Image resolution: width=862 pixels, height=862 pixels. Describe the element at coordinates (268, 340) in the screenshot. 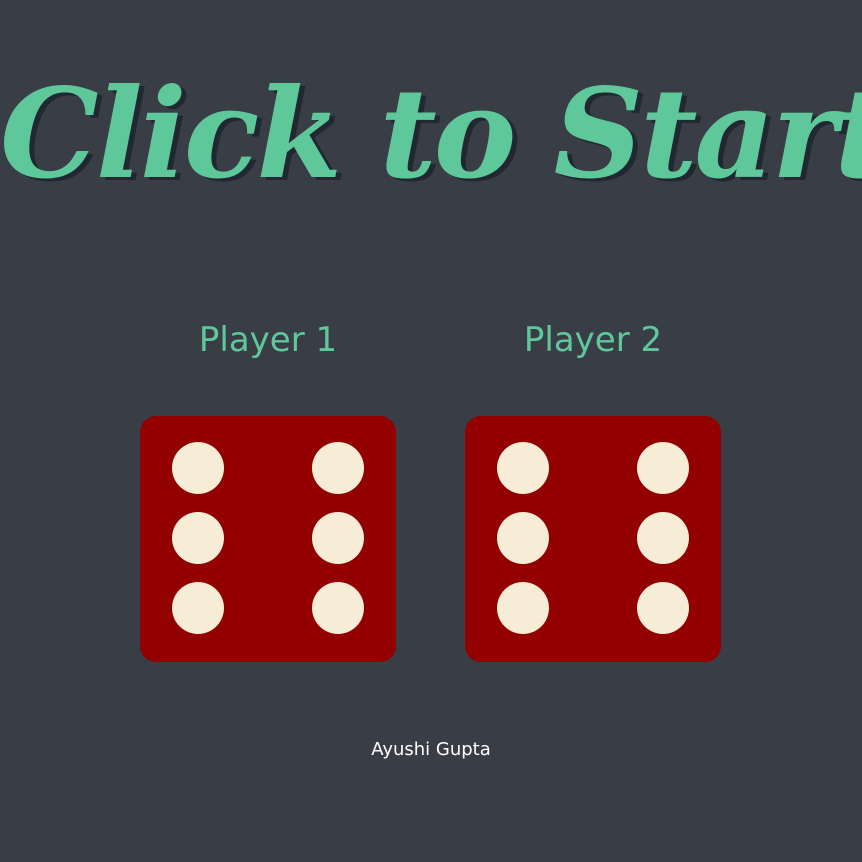

I see `player-1-label: Player 1` at that location.